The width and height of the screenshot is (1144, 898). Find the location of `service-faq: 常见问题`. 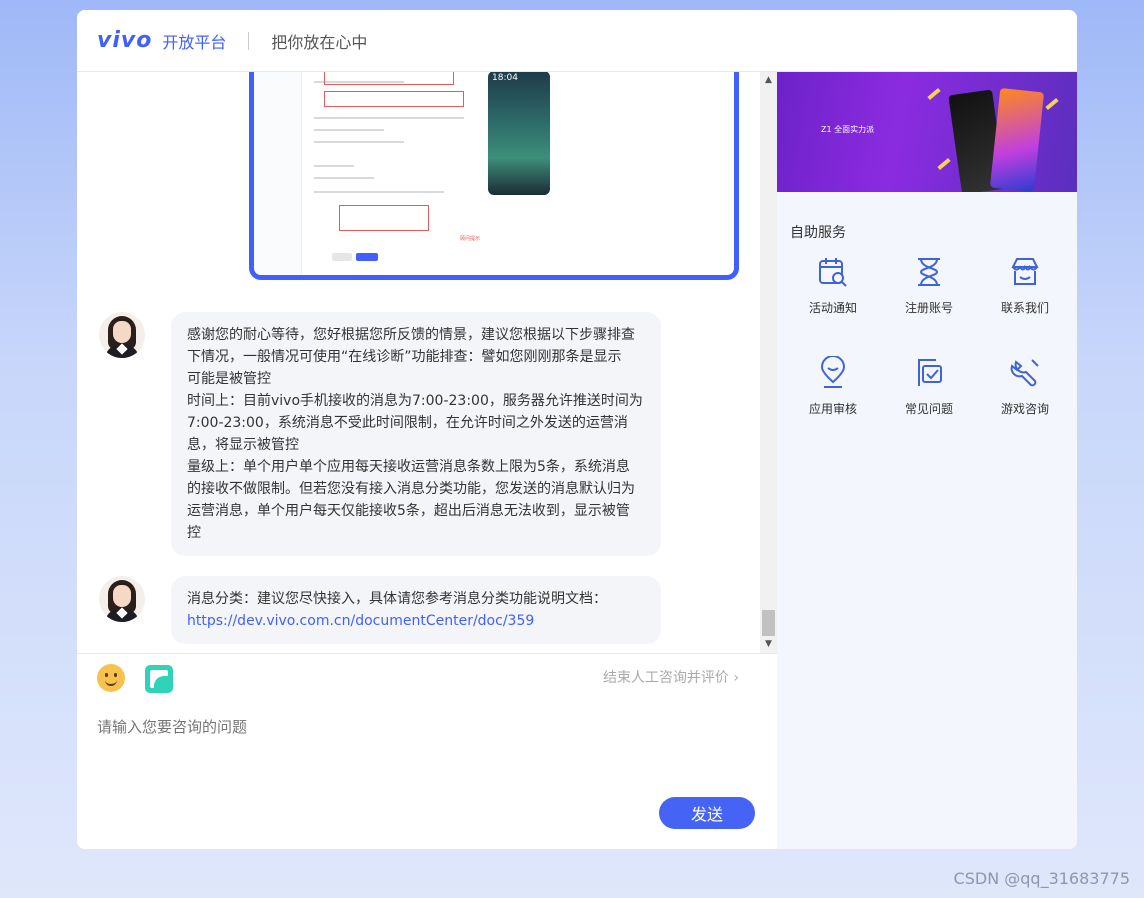

service-faq: 常见问题 is located at coordinates (929, 386).